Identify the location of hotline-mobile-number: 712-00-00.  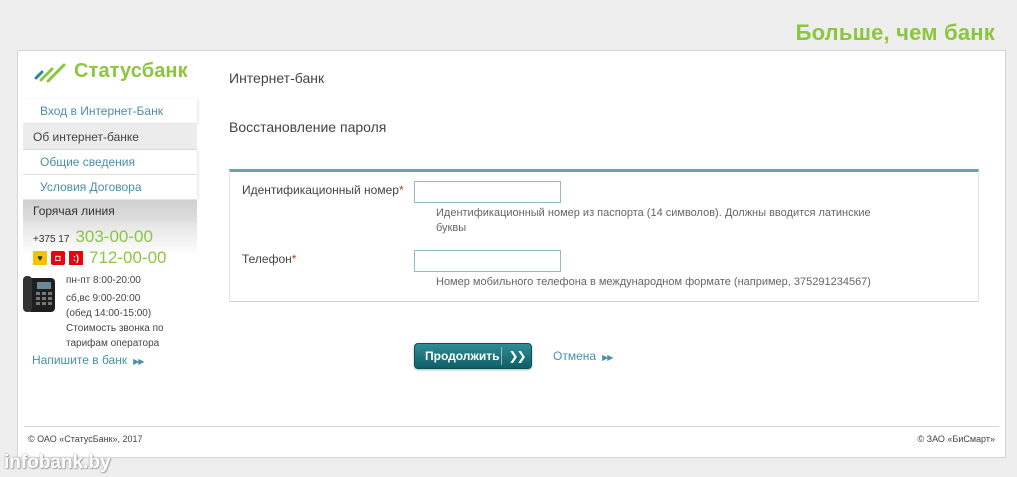
(128, 257).